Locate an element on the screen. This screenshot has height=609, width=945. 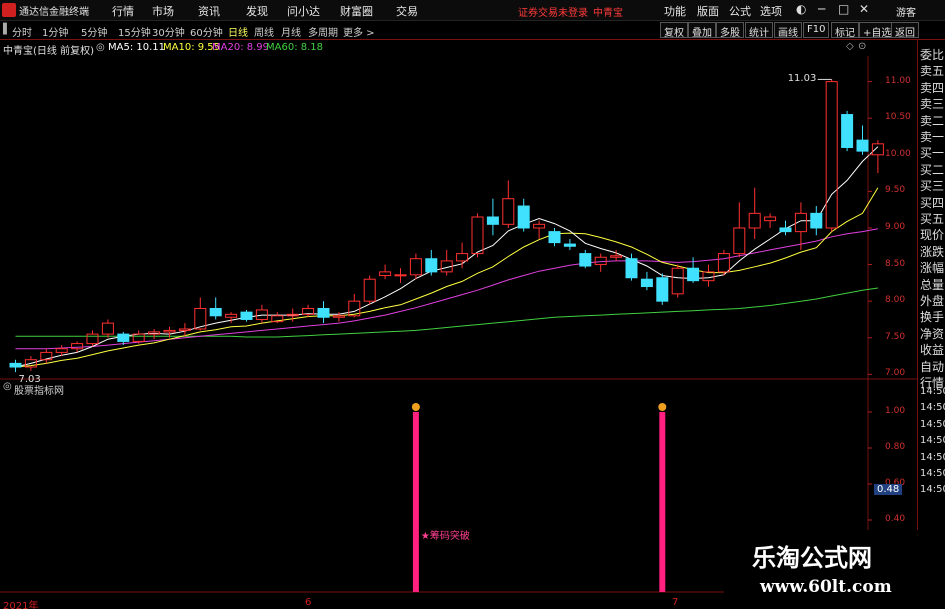
side-panel-item: 委比 is located at coordinates (932, 54).